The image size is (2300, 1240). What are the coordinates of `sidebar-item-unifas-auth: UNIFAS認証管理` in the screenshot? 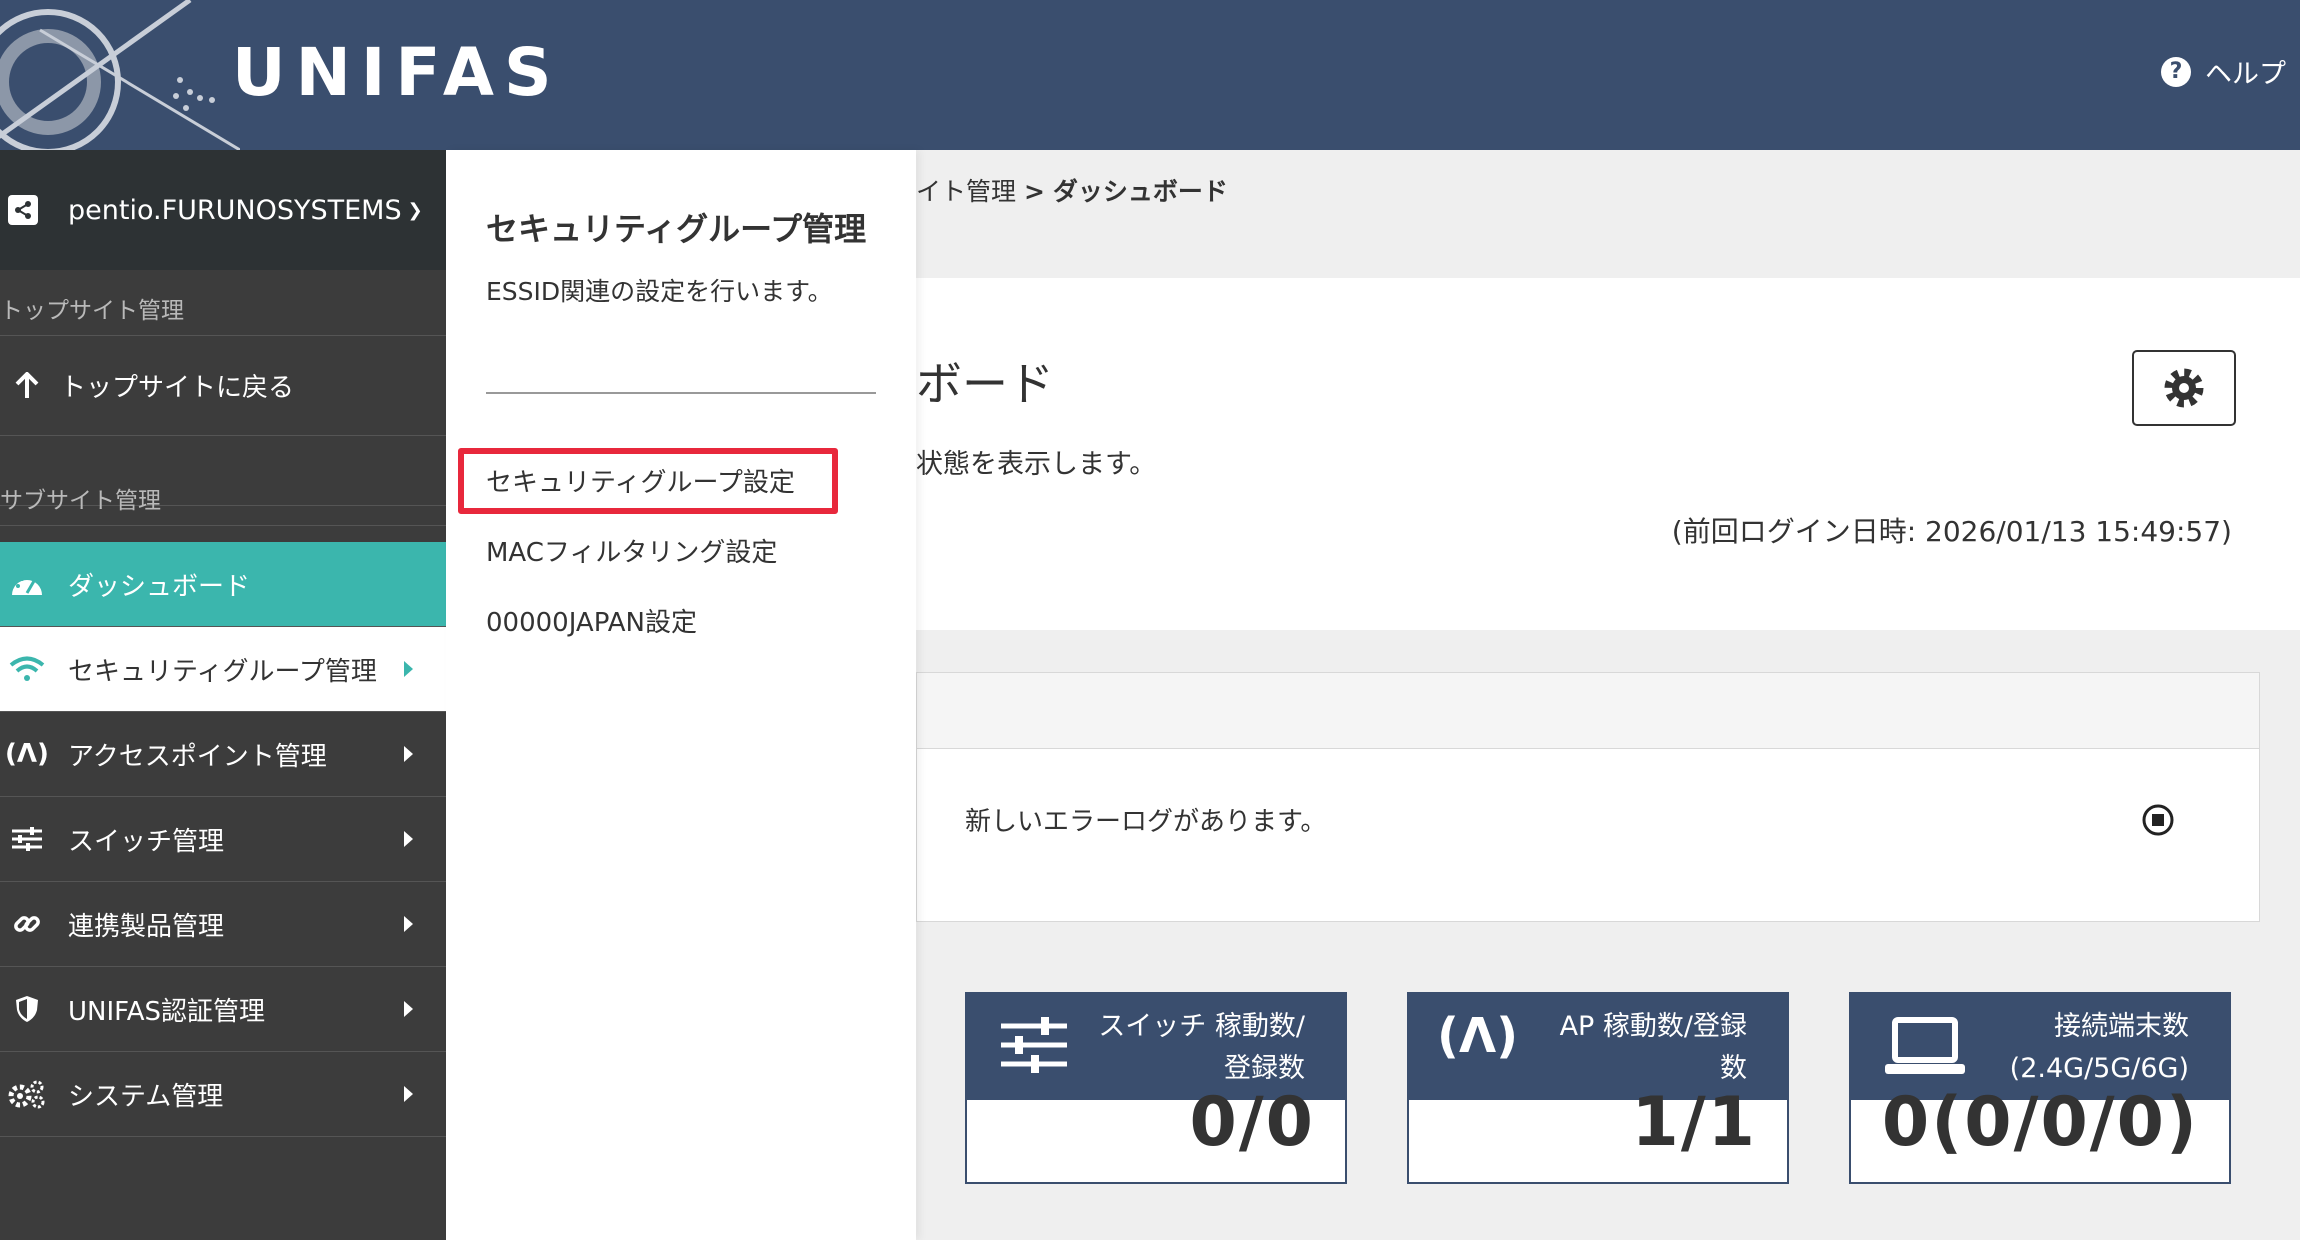 It's located at (223, 1009).